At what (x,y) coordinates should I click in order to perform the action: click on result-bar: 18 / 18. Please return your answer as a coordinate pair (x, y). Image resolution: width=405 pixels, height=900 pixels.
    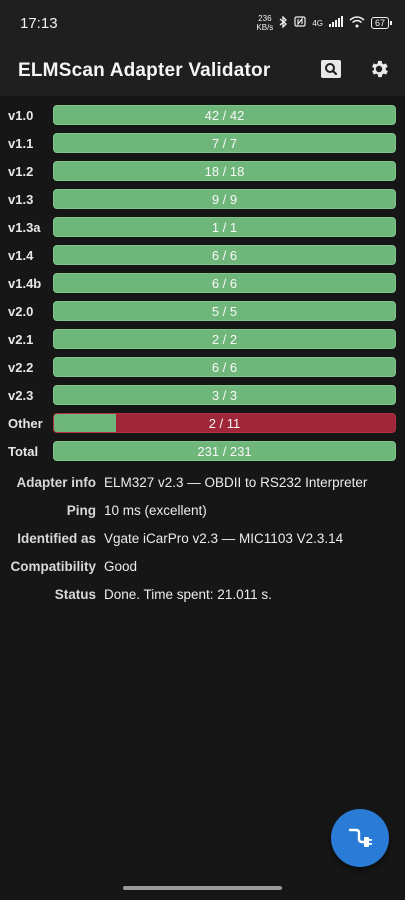
    Looking at the image, I should click on (224, 171).